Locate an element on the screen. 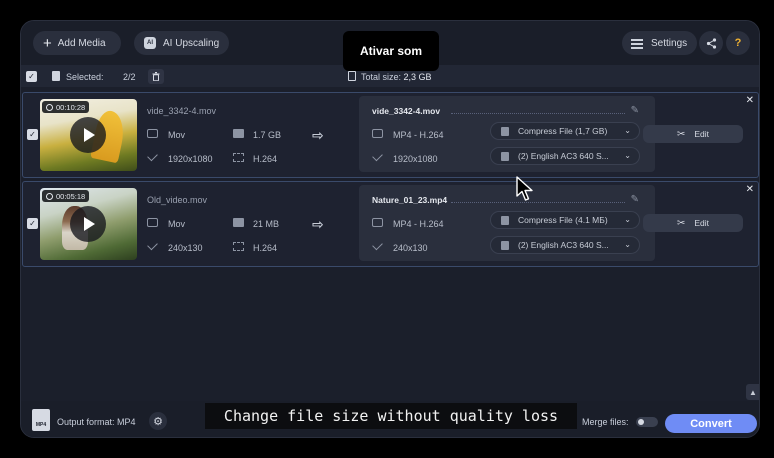 The image size is (774, 458). source-codec: H.264 is located at coordinates (265, 248).